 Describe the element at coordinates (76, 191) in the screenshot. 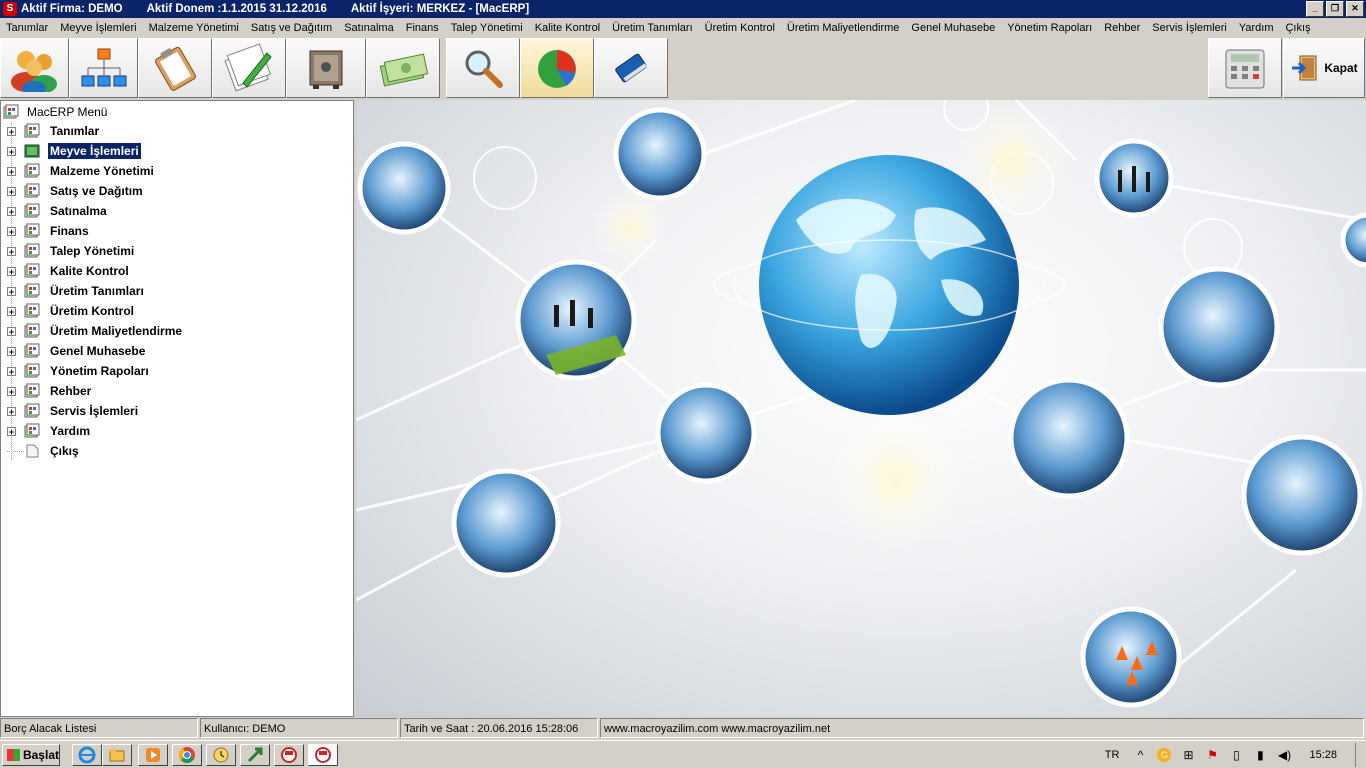

I see `tree-item: + Satış ve Dağıtım` at that location.